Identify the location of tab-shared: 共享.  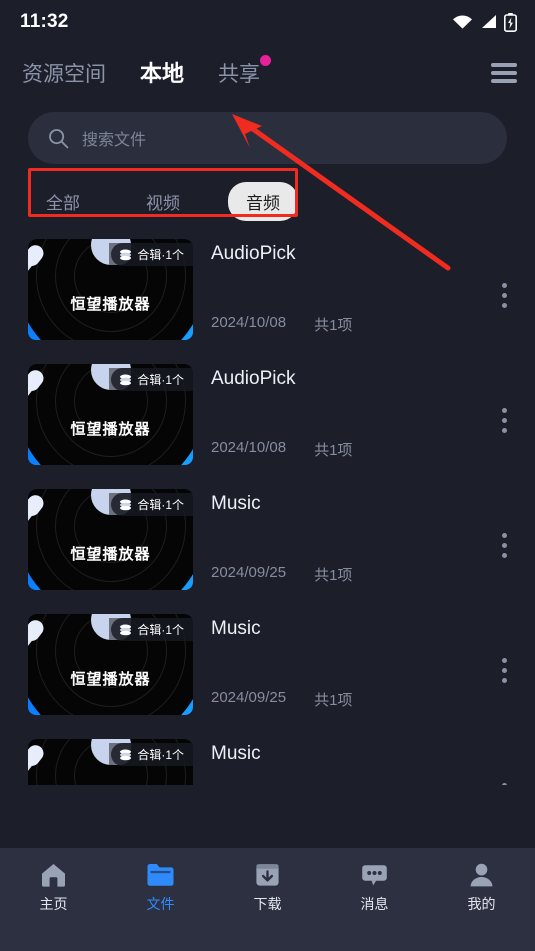
(245, 72).